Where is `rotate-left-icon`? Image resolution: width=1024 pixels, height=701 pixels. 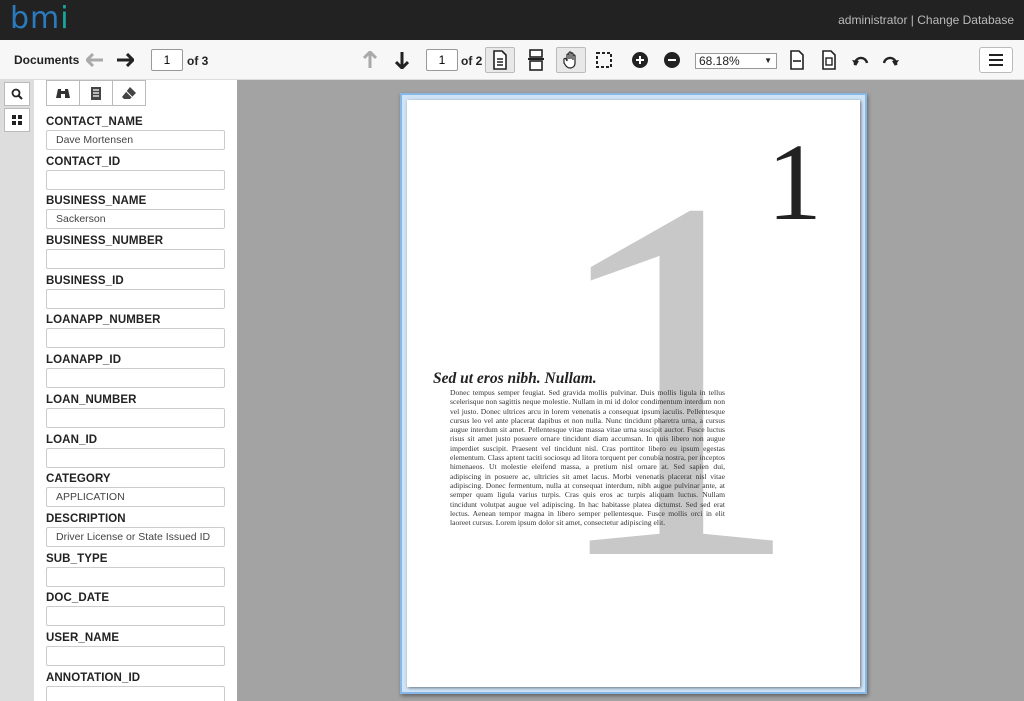 rotate-left-icon is located at coordinates (860, 60).